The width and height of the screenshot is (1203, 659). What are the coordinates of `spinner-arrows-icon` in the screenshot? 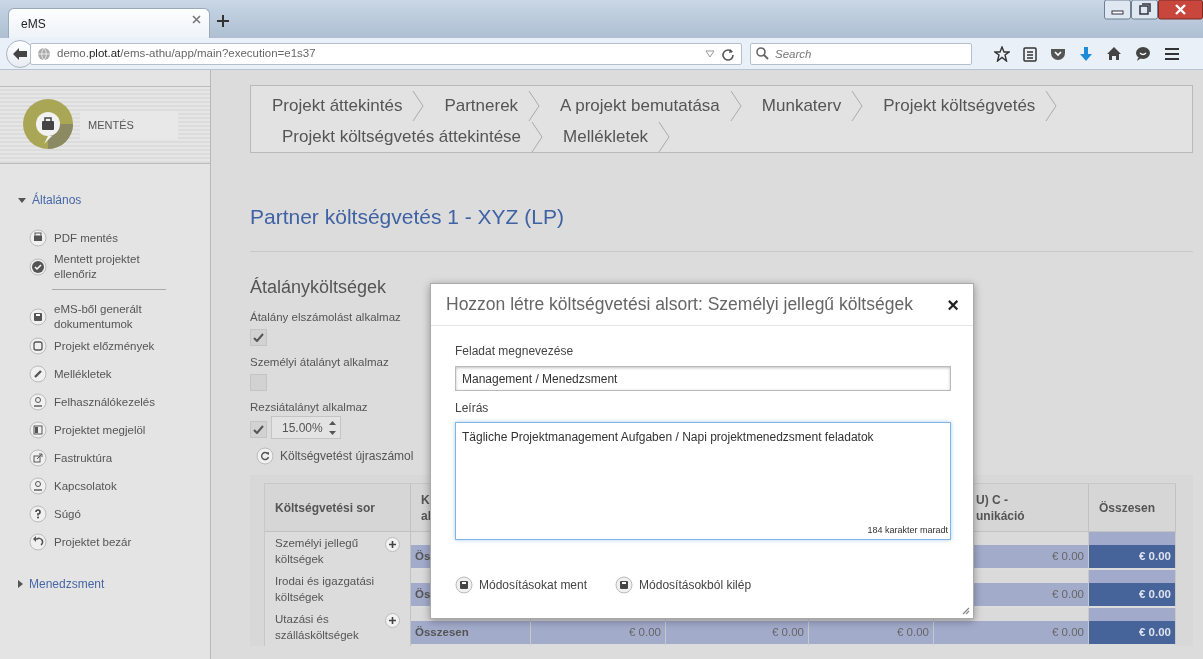 It's located at (332, 427).